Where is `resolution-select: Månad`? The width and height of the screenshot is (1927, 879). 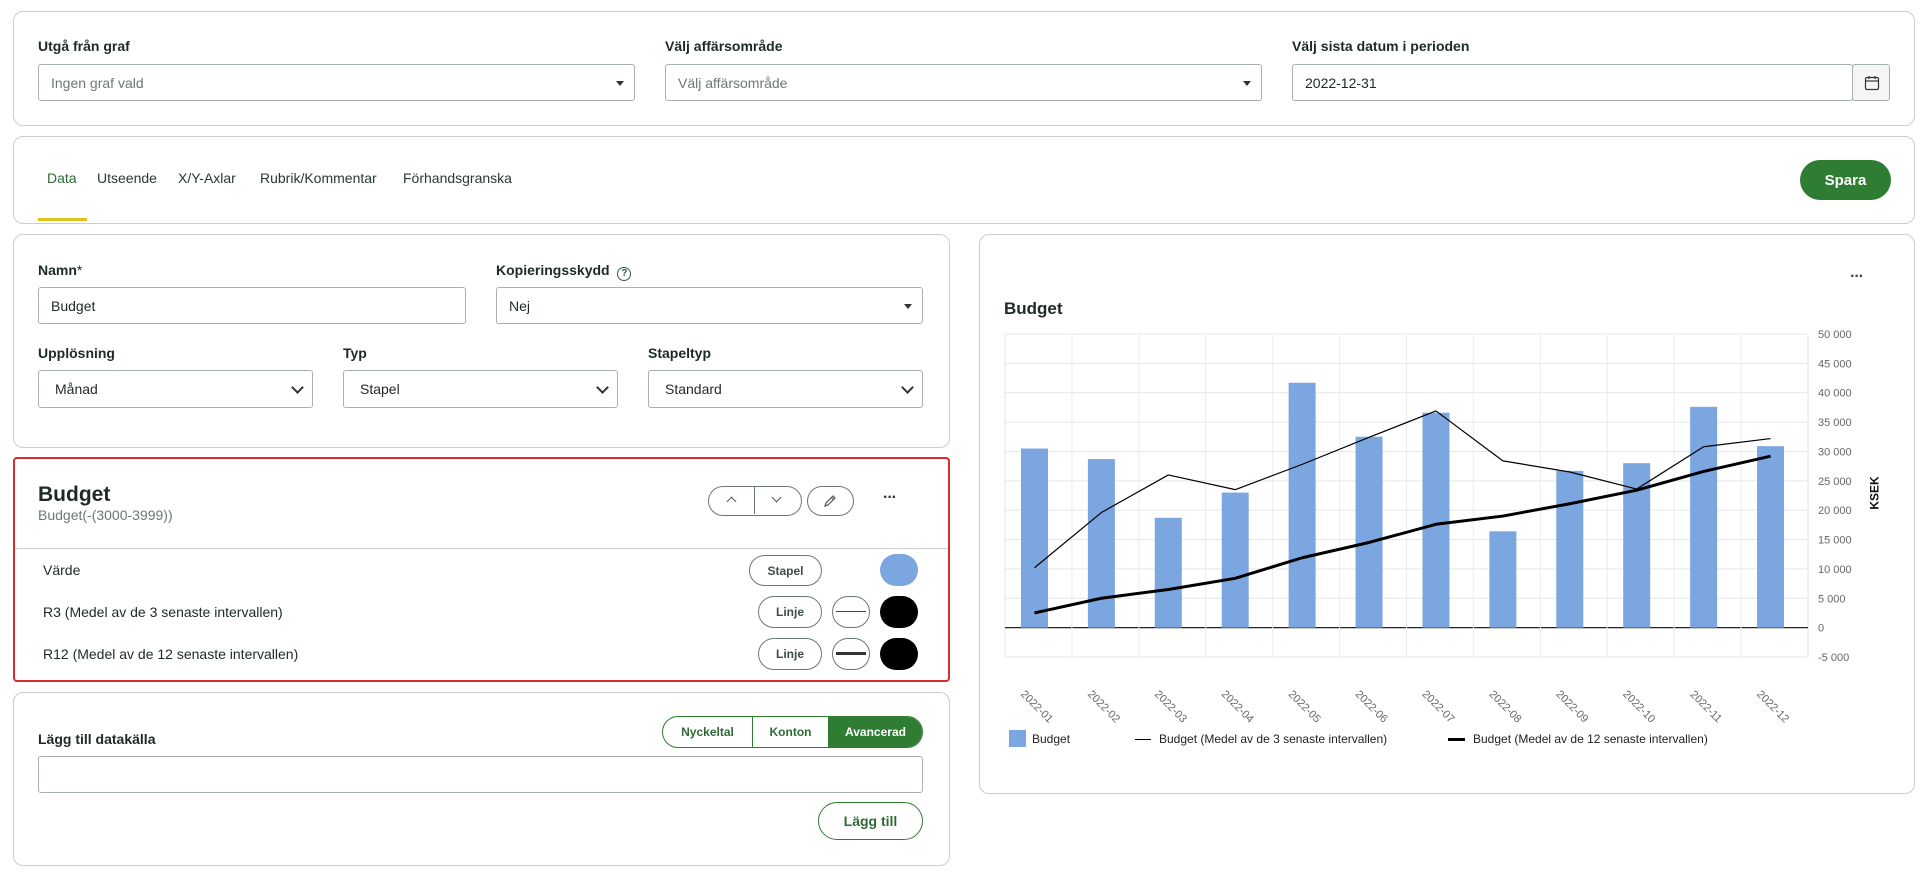 resolution-select: Månad is located at coordinates (175, 389).